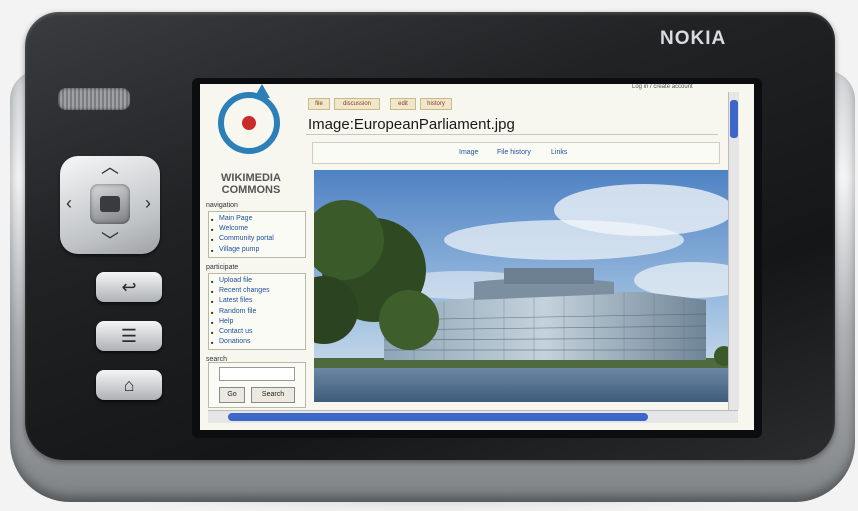  I want to click on dpad-center-button, so click(110, 204).